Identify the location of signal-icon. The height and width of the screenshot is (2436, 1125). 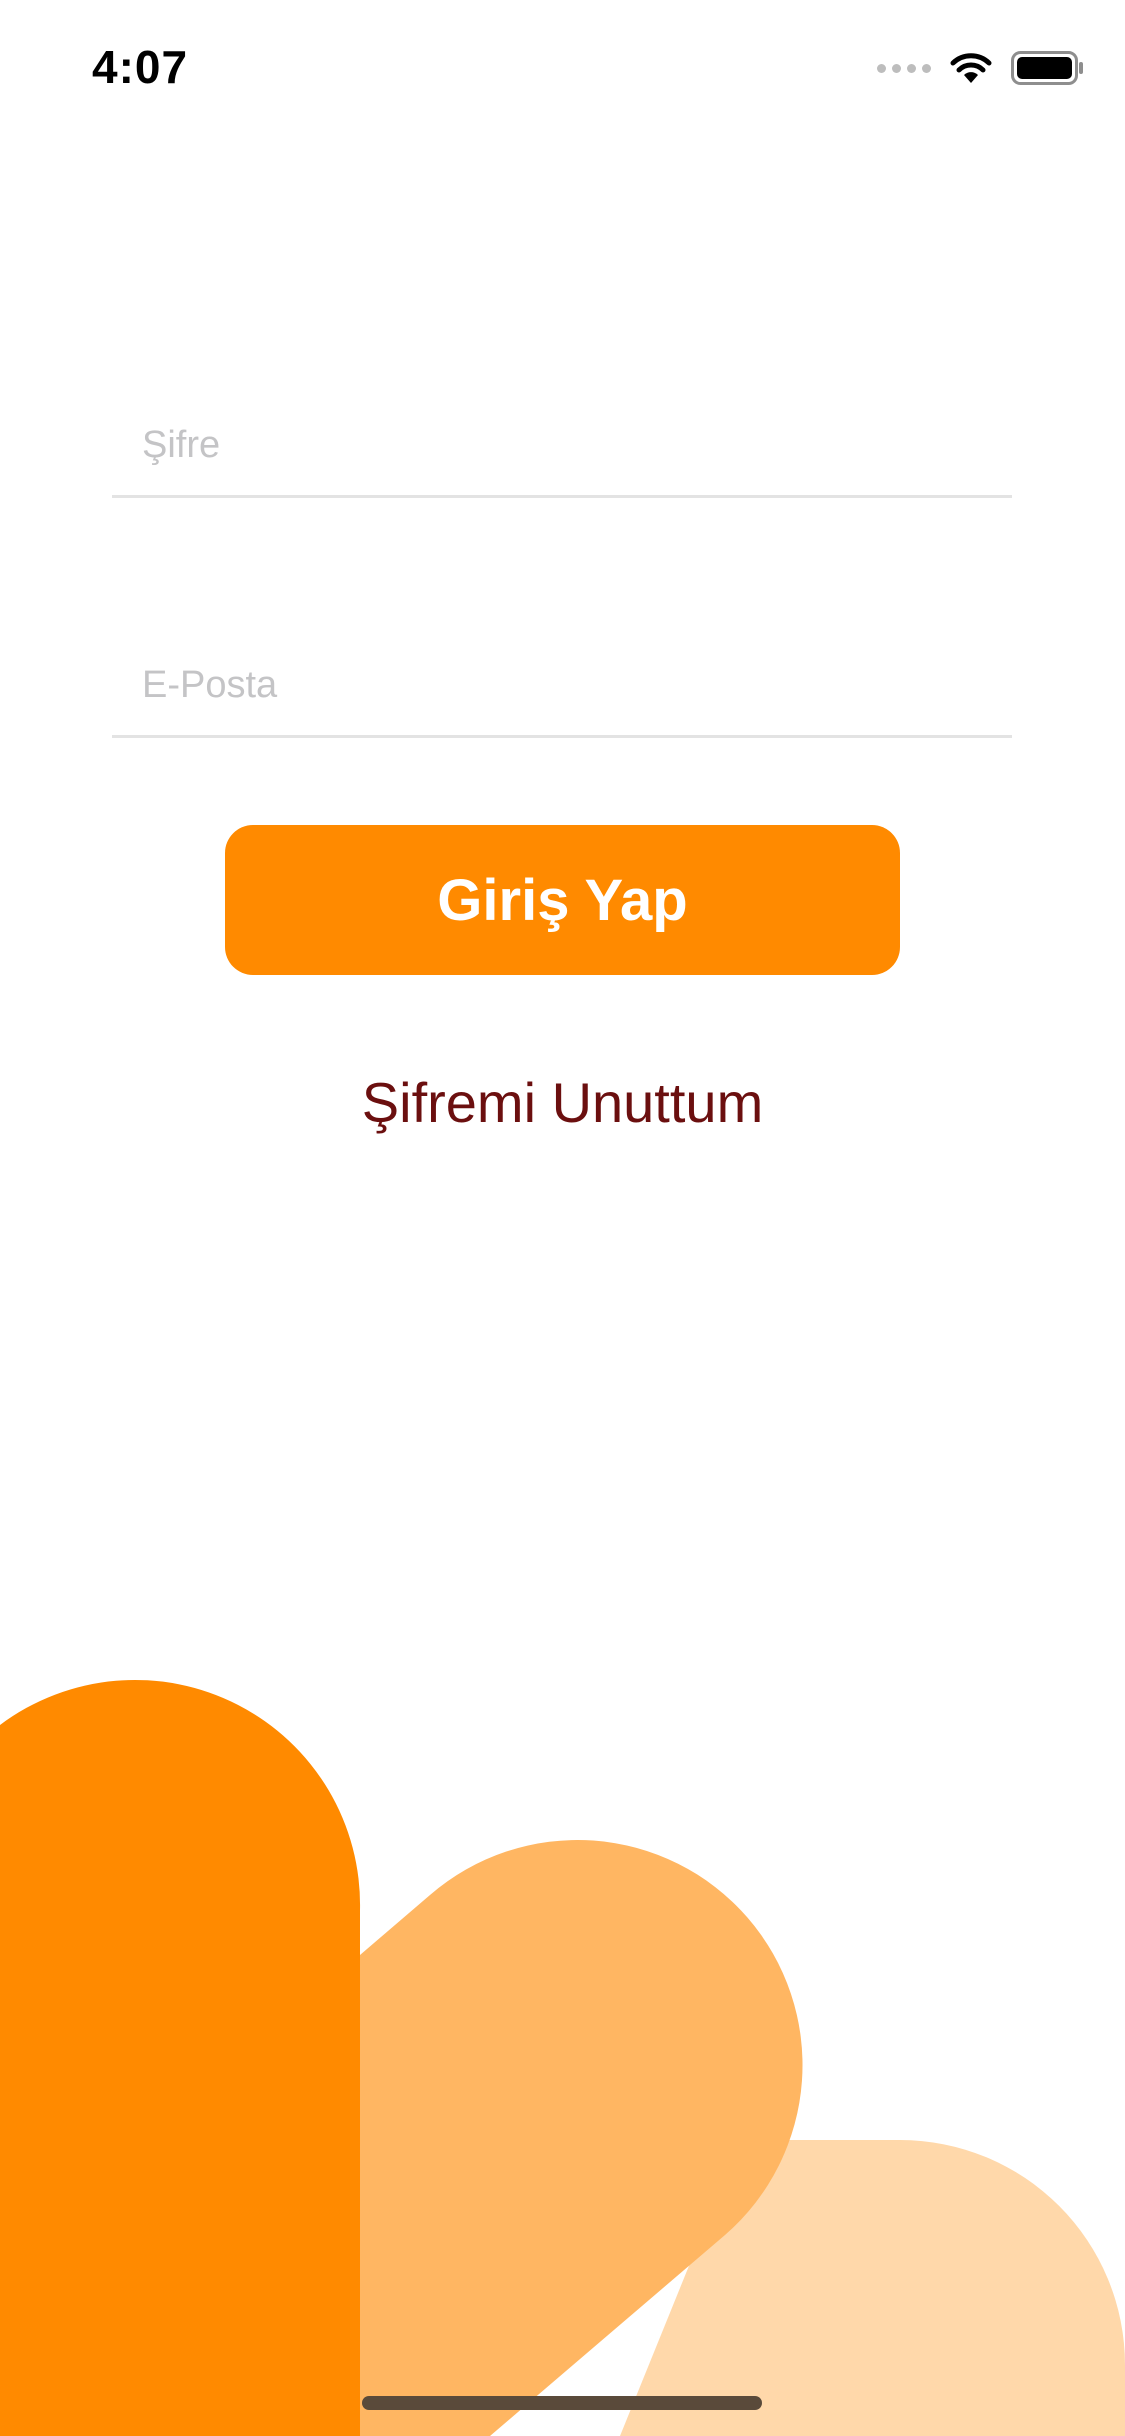
(904, 68).